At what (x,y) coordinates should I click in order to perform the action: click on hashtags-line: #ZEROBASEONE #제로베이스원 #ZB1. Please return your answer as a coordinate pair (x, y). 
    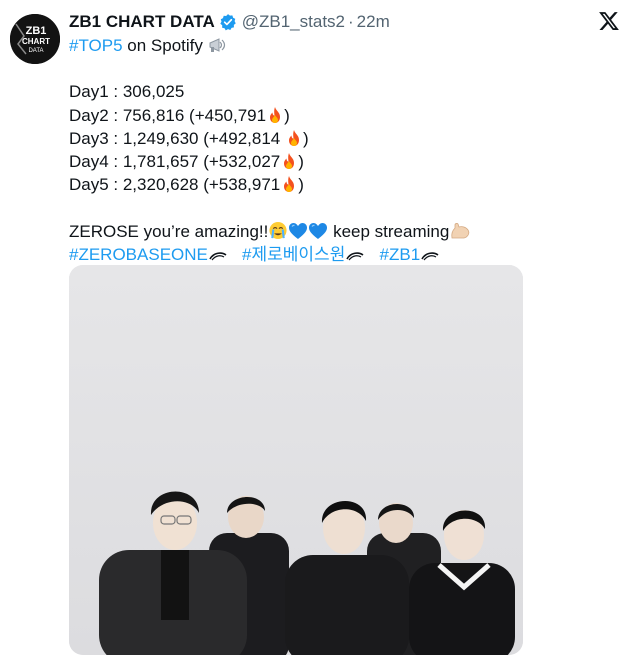
    Looking at the image, I should click on (339, 254).